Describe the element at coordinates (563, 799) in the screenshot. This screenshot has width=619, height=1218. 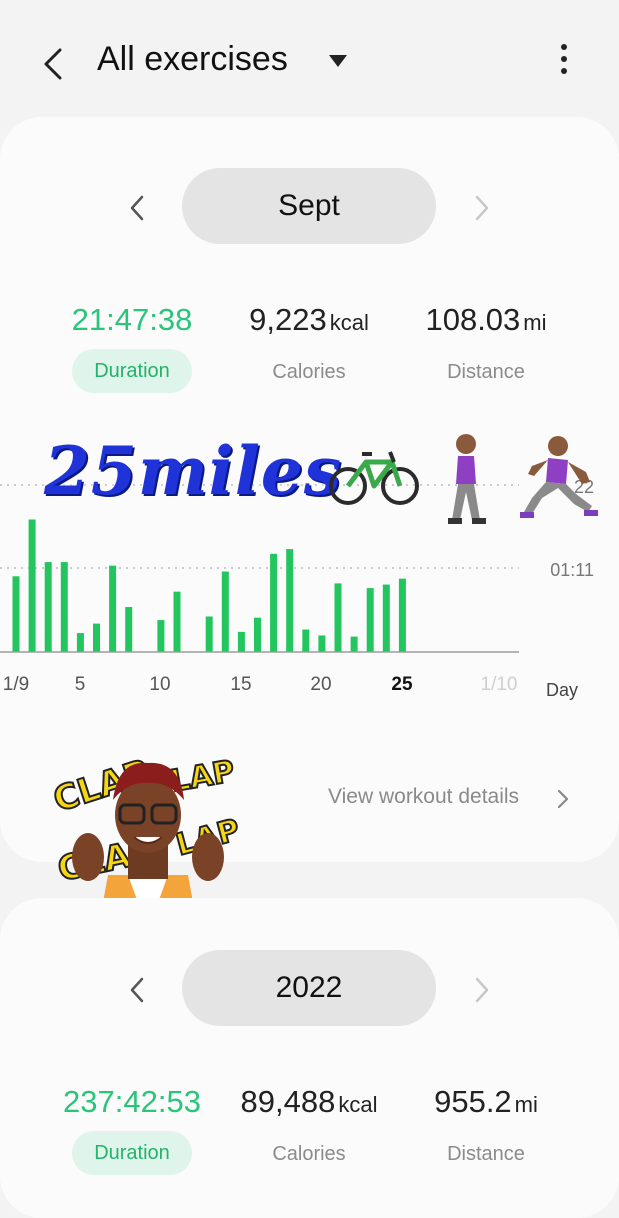
I see `chevron-right-icon` at that location.